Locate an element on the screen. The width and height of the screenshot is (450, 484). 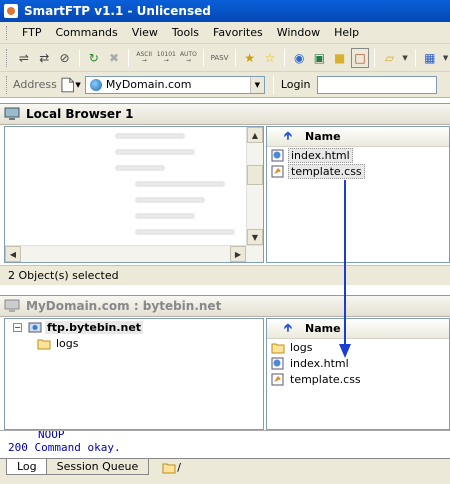
scroll-right-button: ▶ is located at coordinates (238, 254).